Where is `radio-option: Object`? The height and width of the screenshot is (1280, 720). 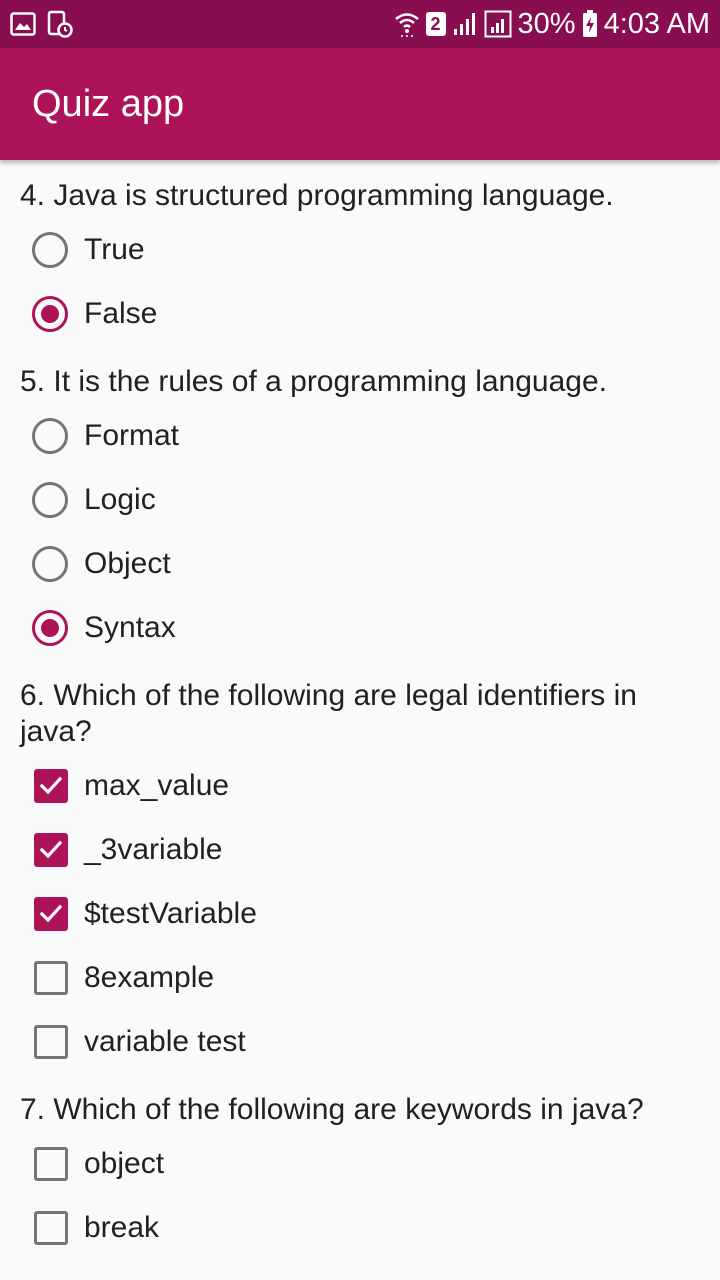
radio-option: Object is located at coordinates (360, 564).